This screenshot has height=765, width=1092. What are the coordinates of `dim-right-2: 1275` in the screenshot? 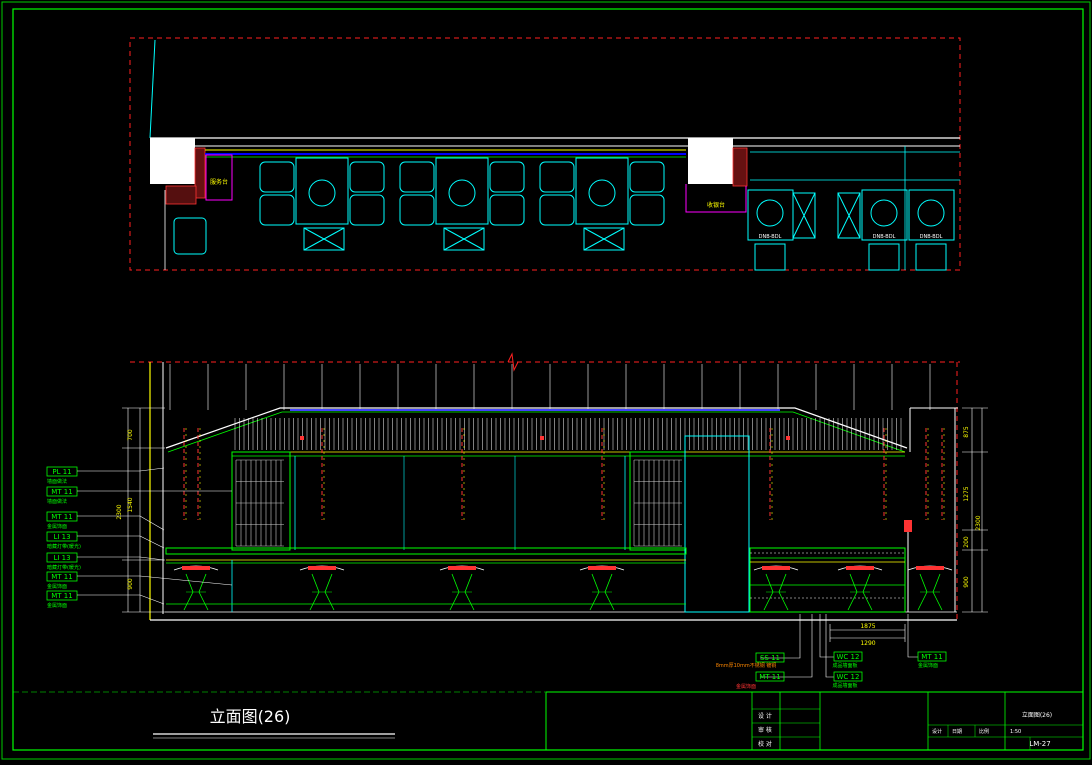 It's located at (966, 493).